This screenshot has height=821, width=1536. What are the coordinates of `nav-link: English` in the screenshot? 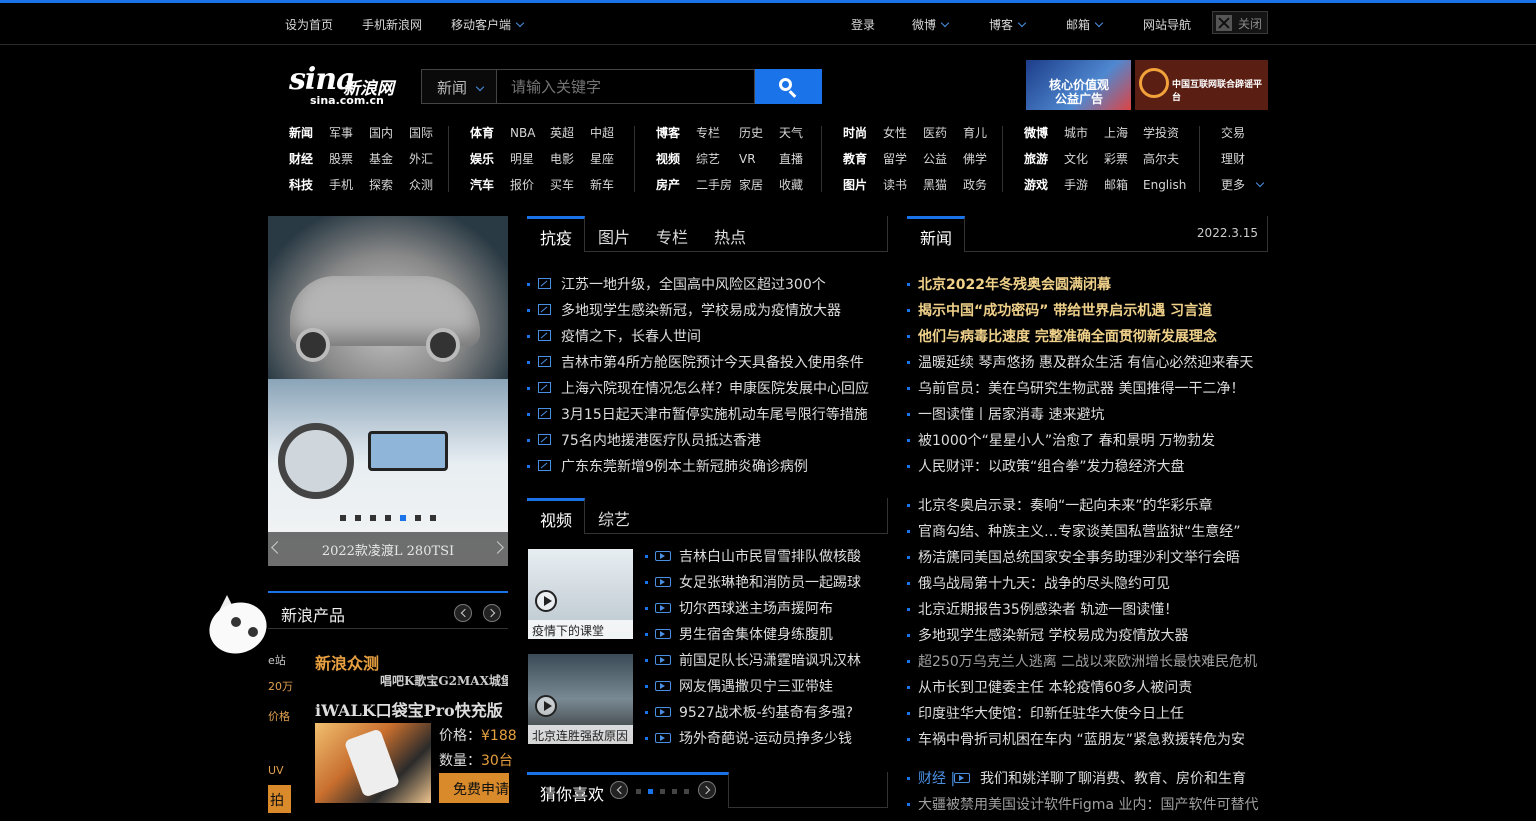 It's located at (1164, 185).